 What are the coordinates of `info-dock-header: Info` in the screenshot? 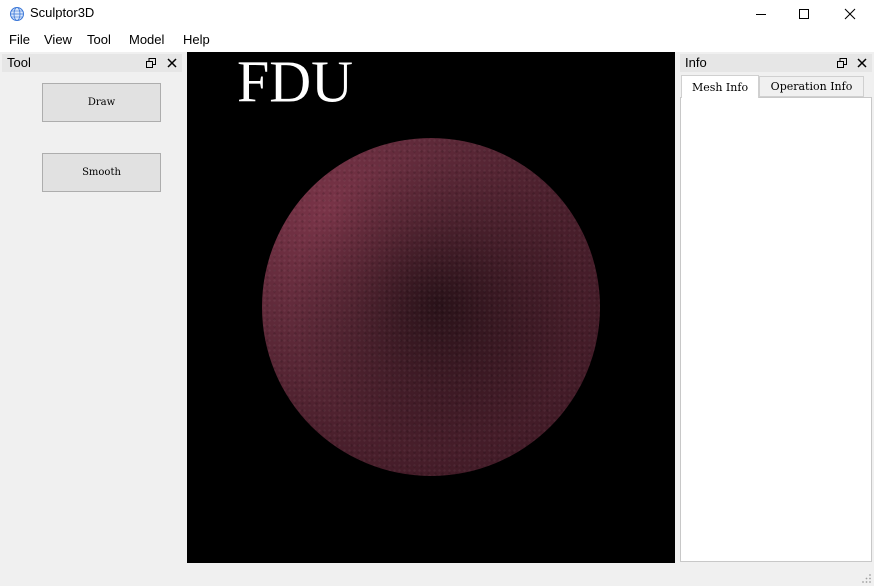 It's located at (776, 63).